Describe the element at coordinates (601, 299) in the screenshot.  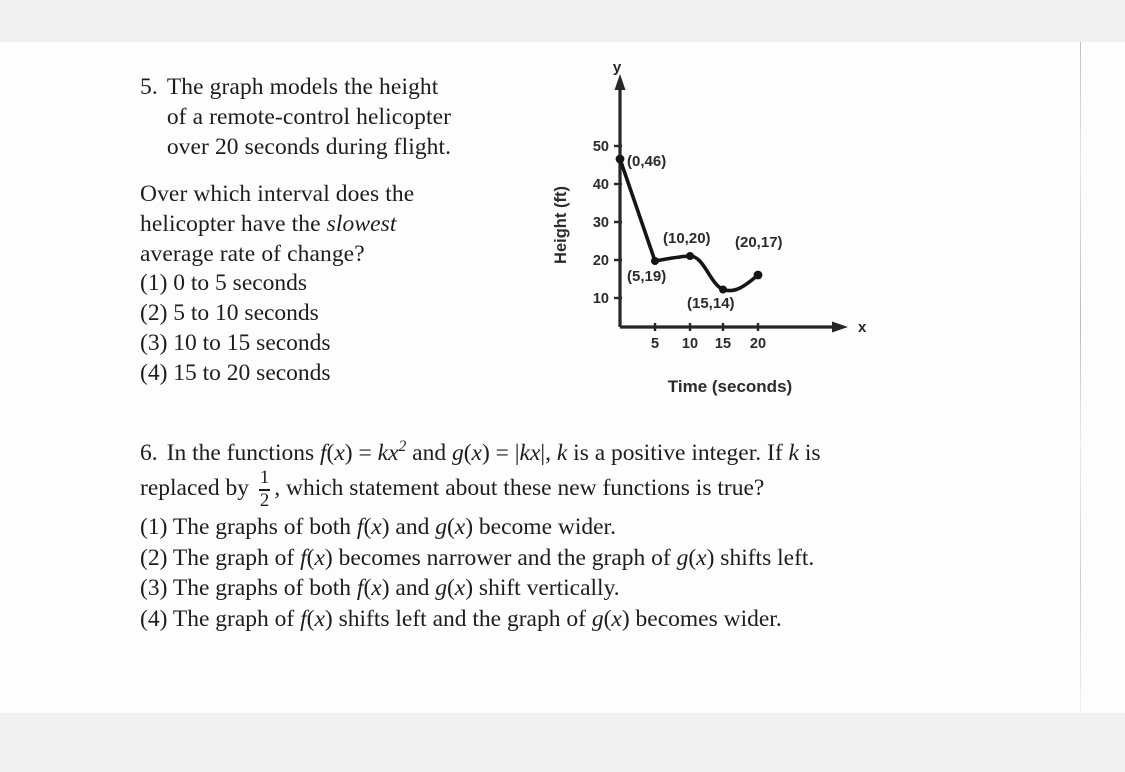
I see `y-tick-label-10: 10` at that location.